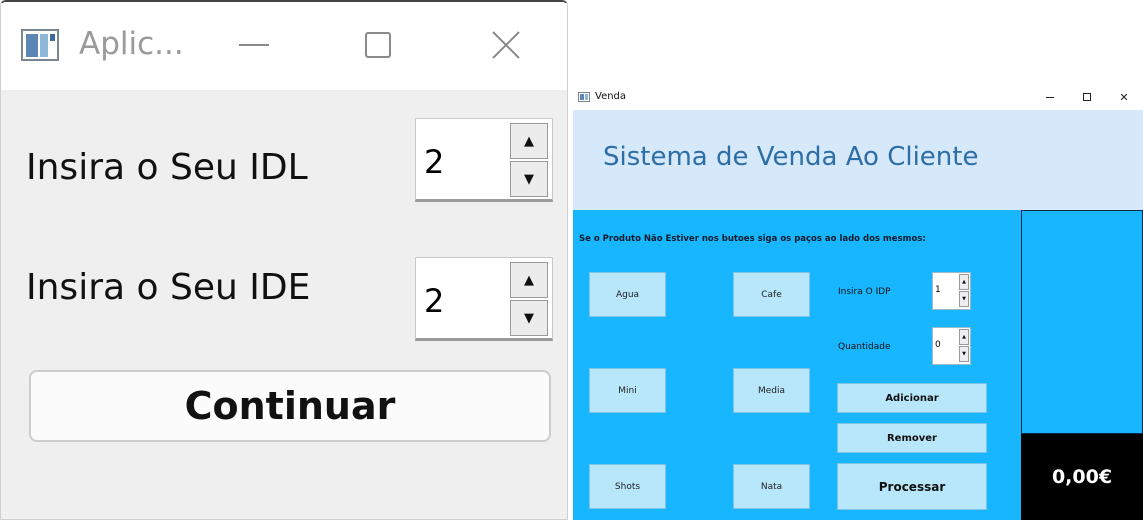  Describe the element at coordinates (611, 96) in the screenshot. I see `venda-title: Venda` at that location.